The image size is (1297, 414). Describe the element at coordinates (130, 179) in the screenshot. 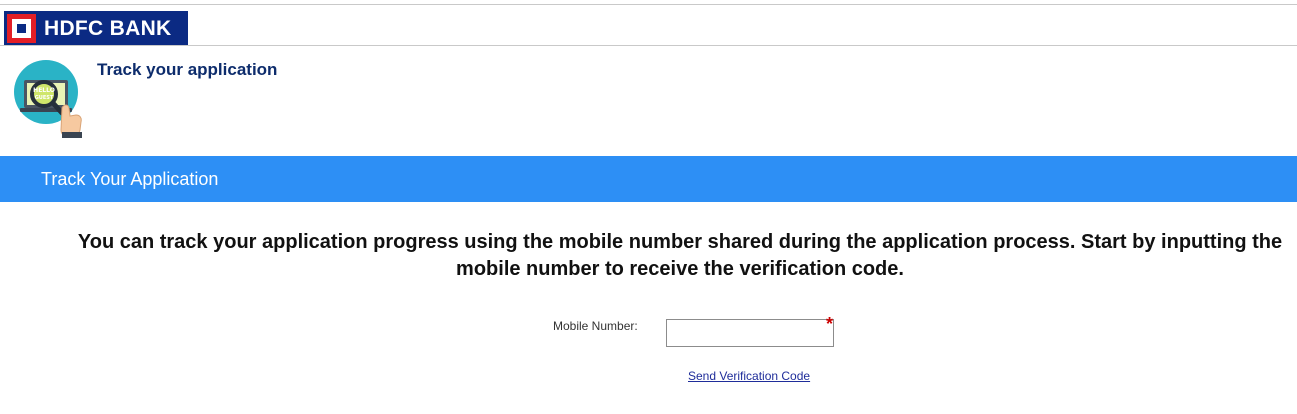

I see `banner-title: Track Your Application` at that location.